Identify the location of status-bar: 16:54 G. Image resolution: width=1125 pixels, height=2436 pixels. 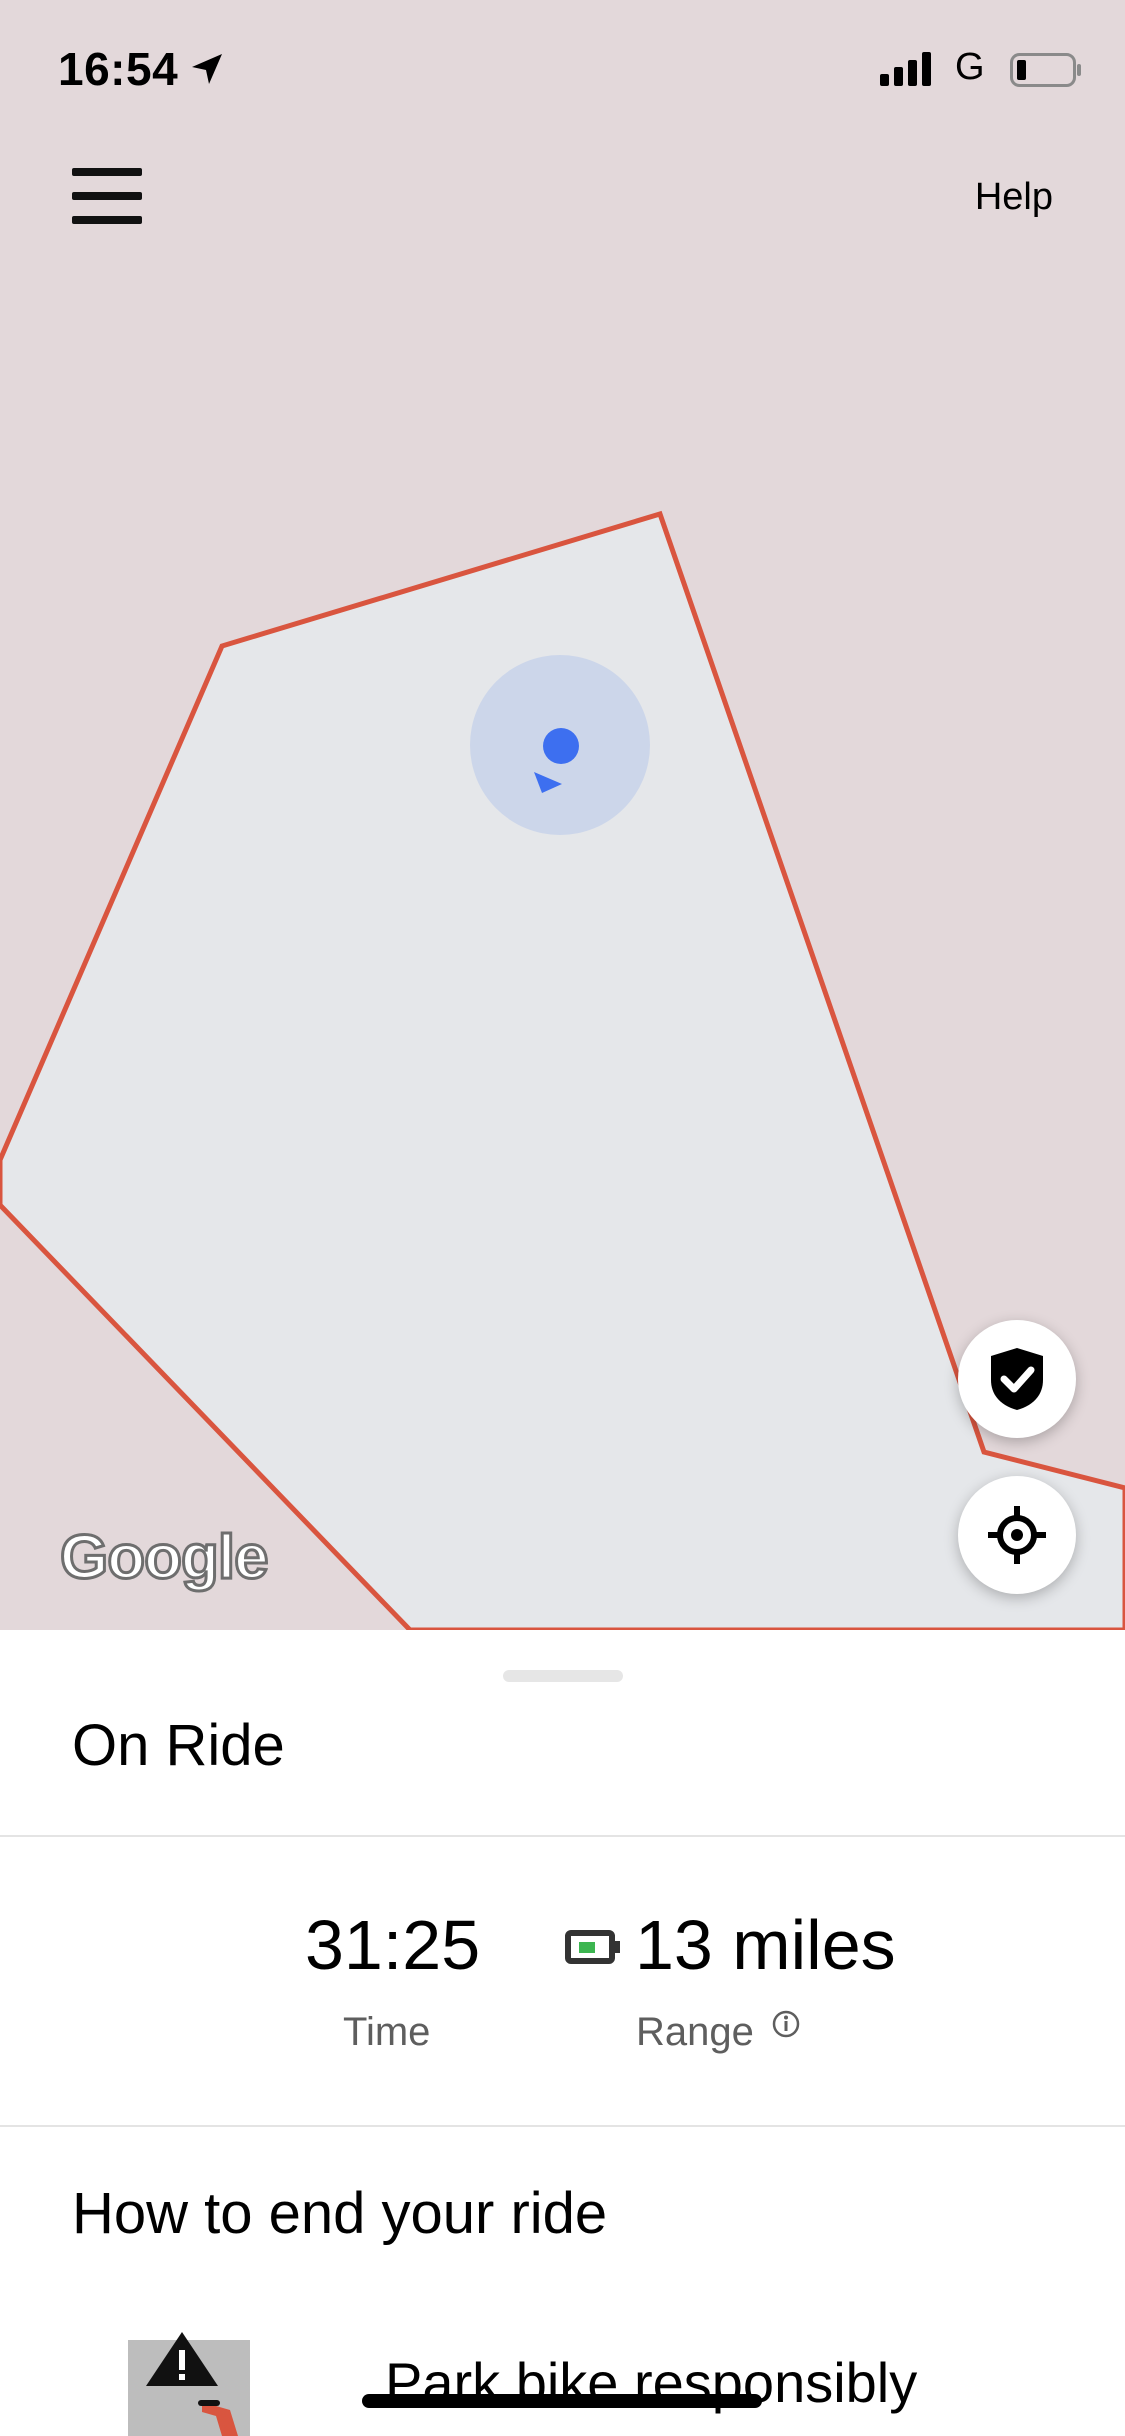
(562, 70).